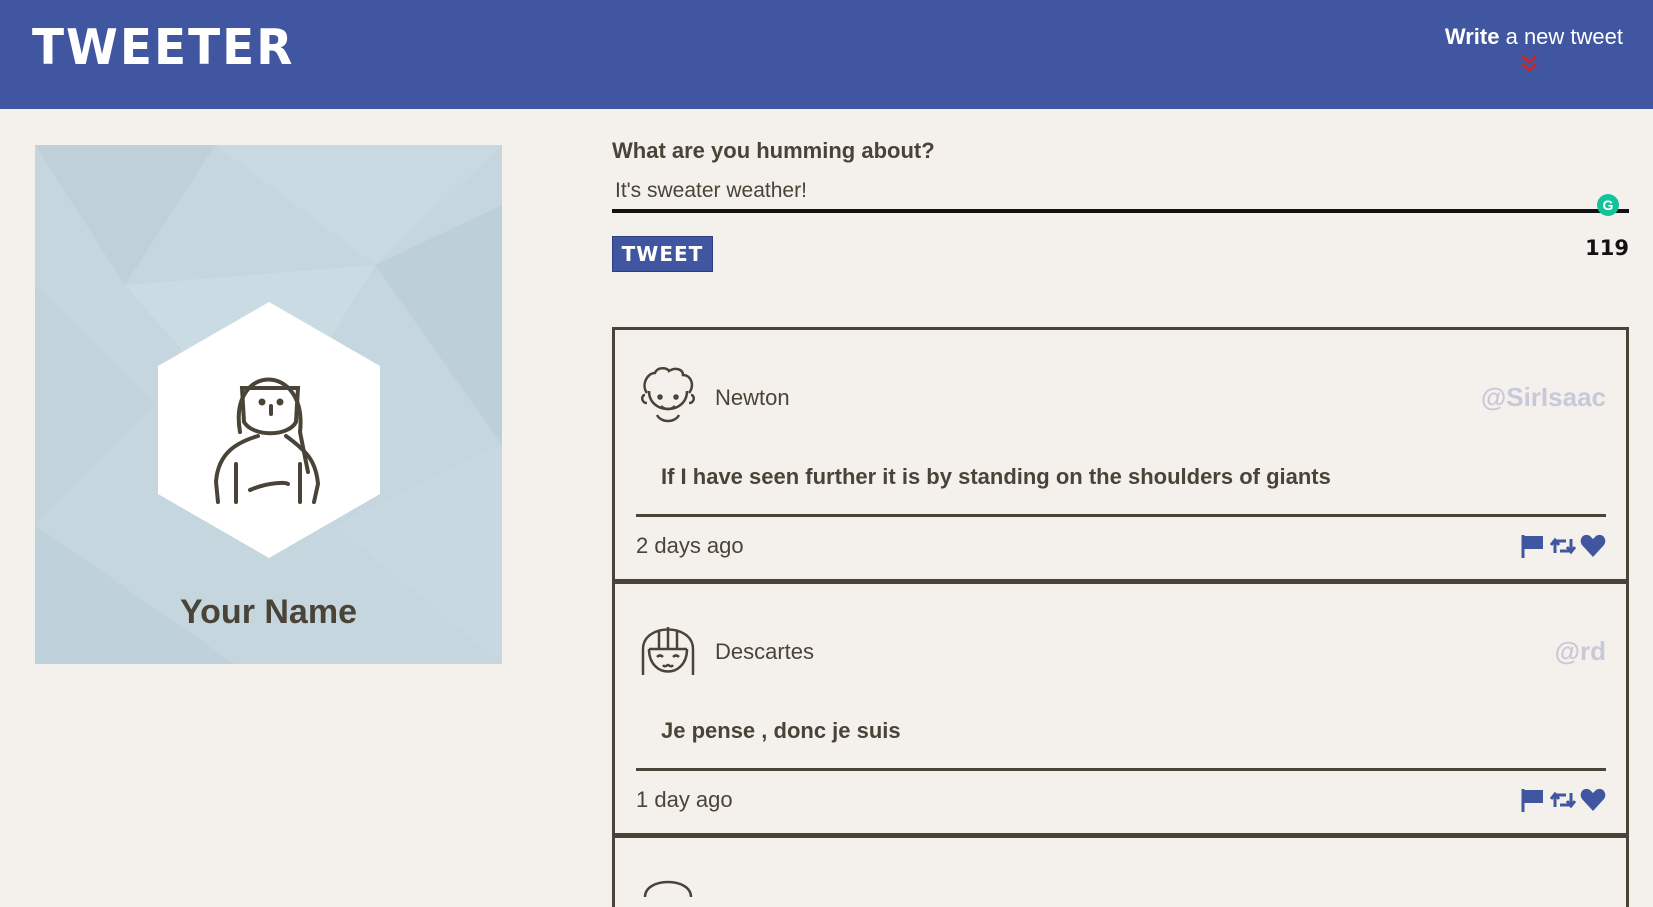 This screenshot has height=907, width=1653. Describe the element at coordinates (668, 889) in the screenshot. I see `partial-avatar-icon` at that location.